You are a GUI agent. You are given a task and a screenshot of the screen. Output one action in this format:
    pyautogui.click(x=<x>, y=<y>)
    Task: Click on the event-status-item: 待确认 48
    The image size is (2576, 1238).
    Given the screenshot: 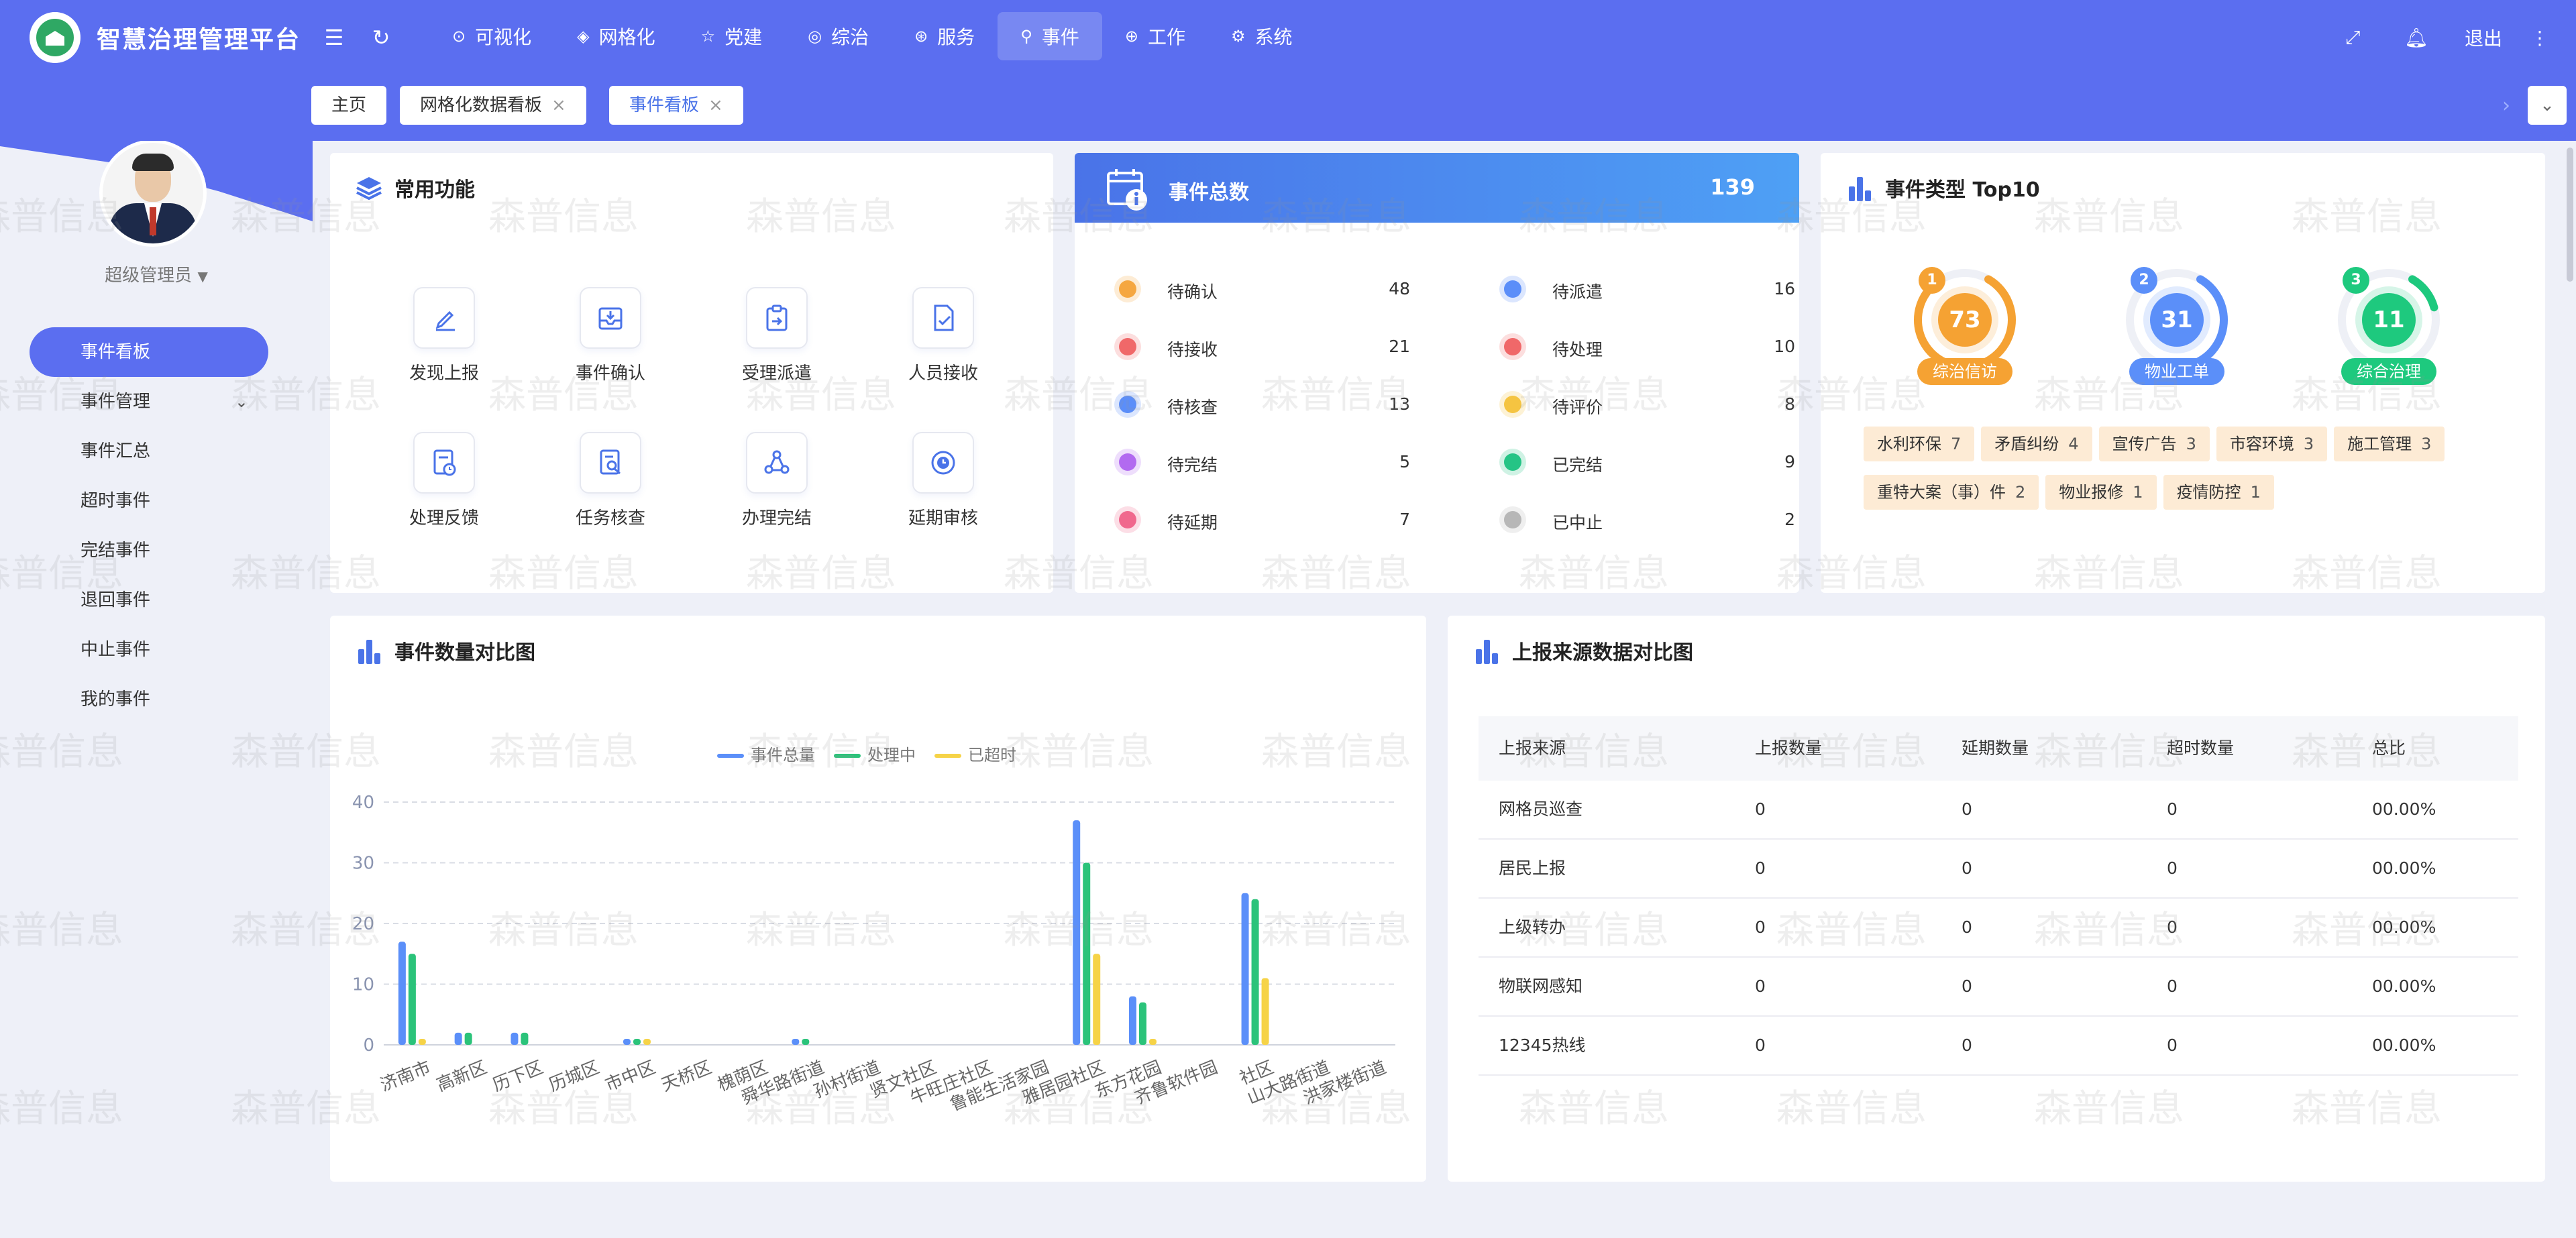 What is the action you would take?
    pyautogui.click(x=1262, y=289)
    